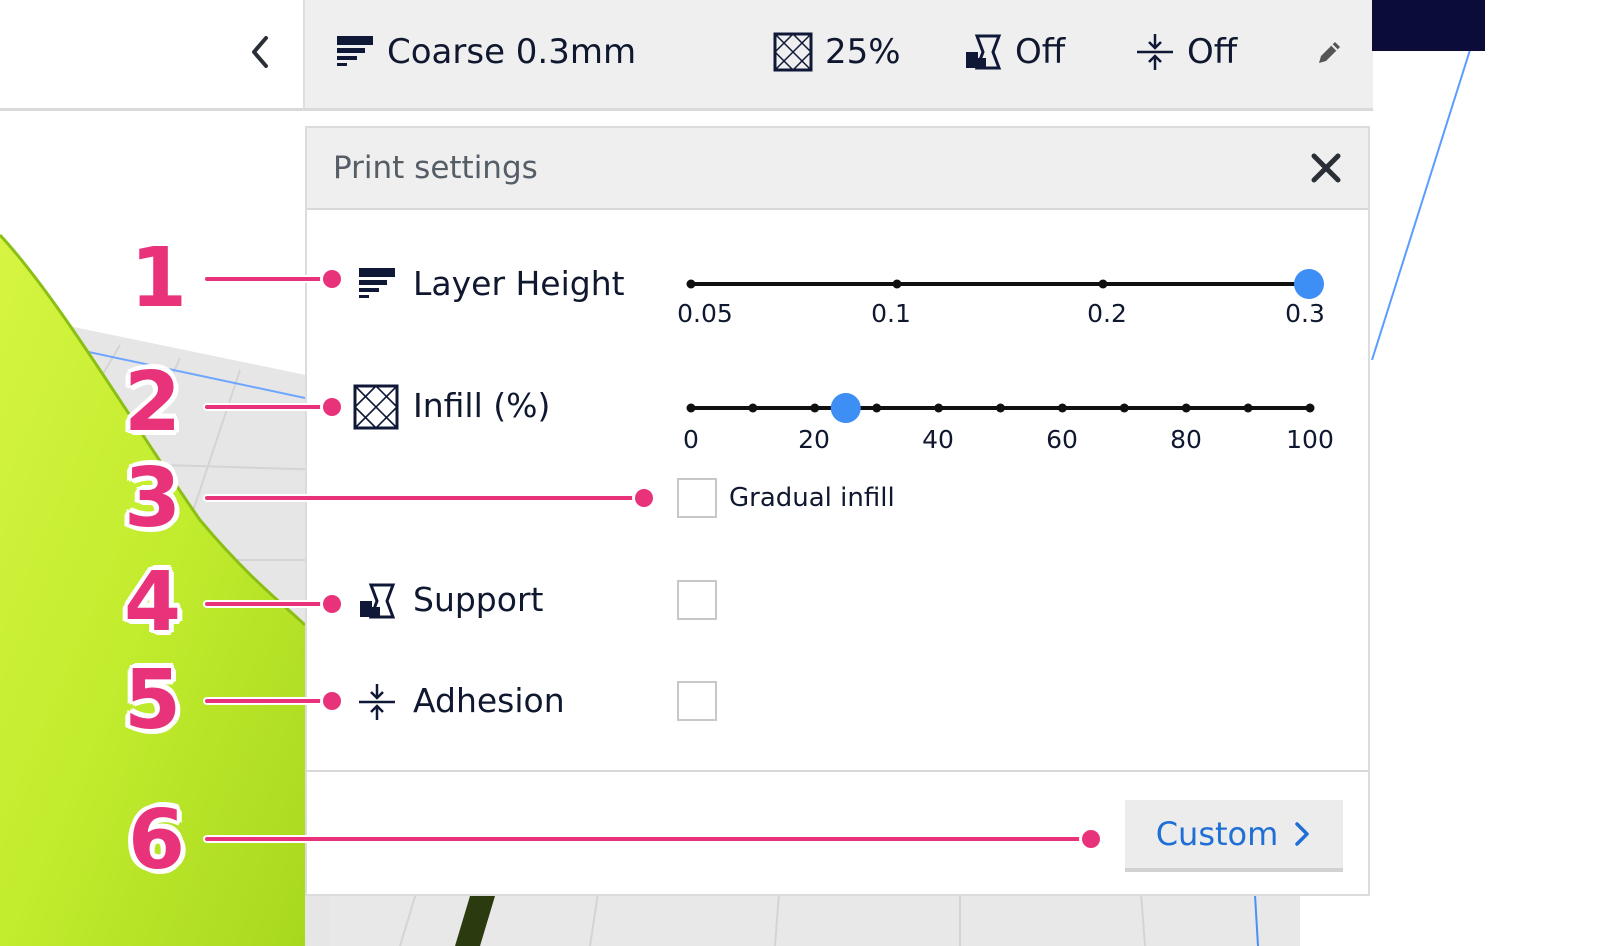 Image resolution: width=1600 pixels, height=946 pixels. Describe the element at coordinates (153, 700) in the screenshot. I see `callout-number: 5` at that location.